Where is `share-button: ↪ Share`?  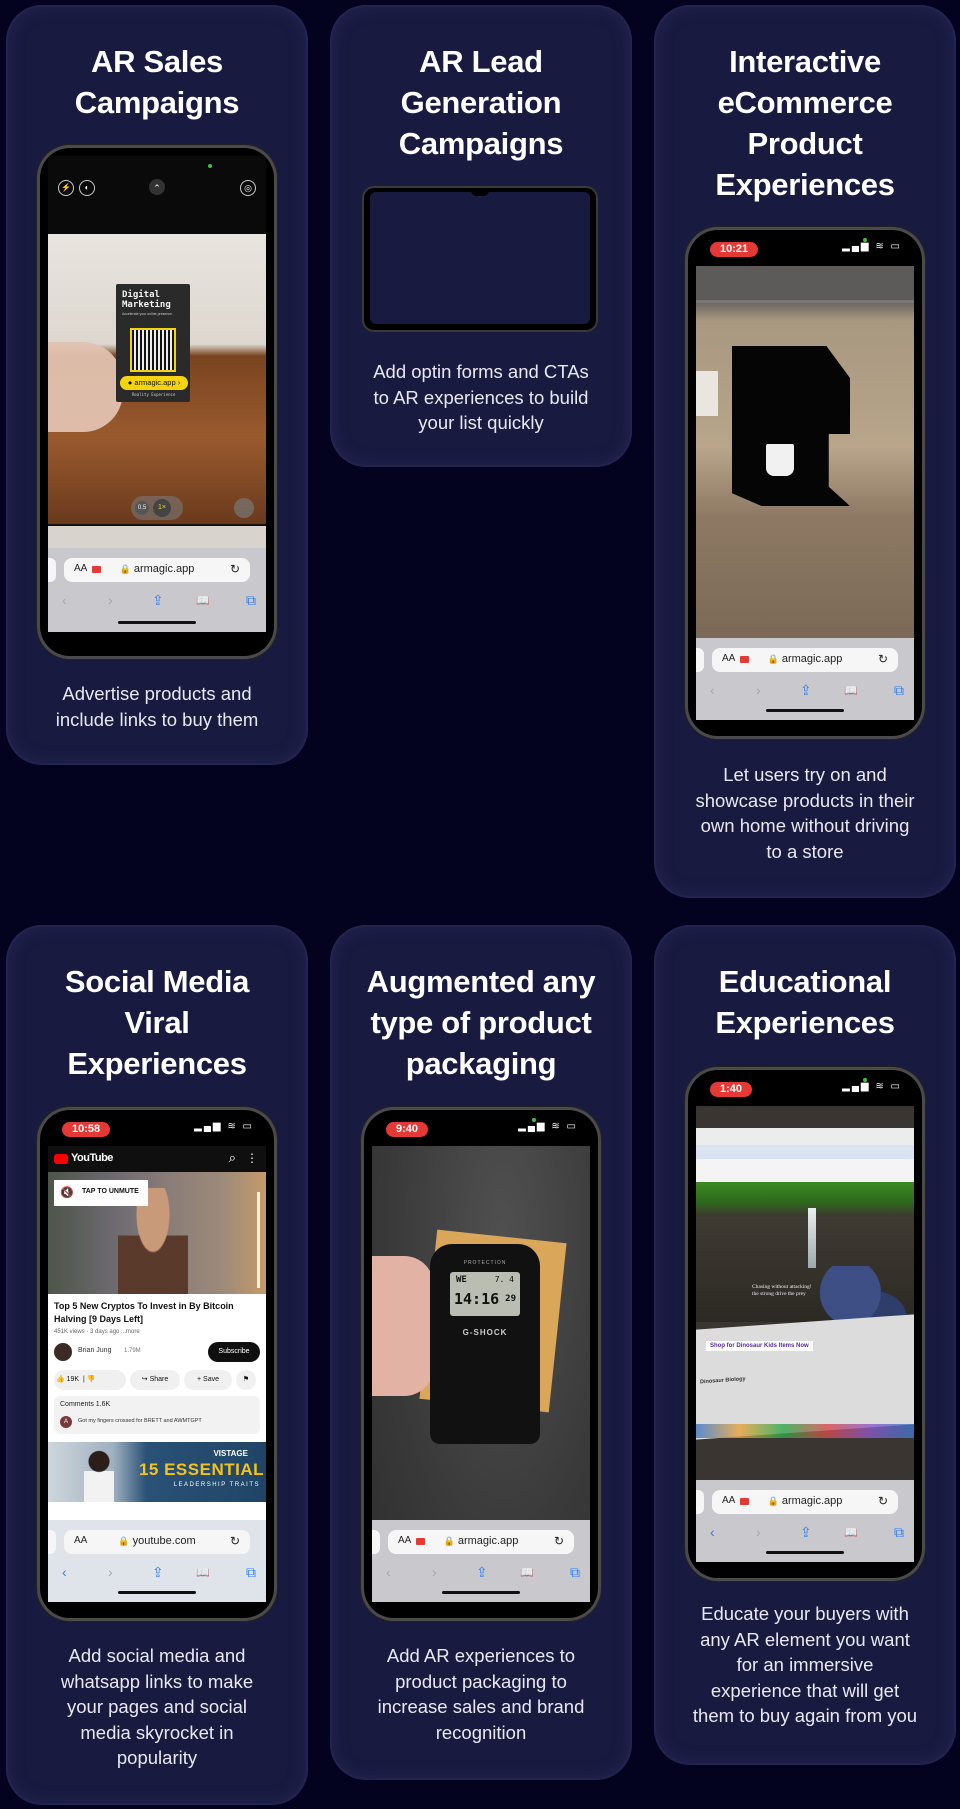 share-button: ↪ Share is located at coordinates (155, 1380).